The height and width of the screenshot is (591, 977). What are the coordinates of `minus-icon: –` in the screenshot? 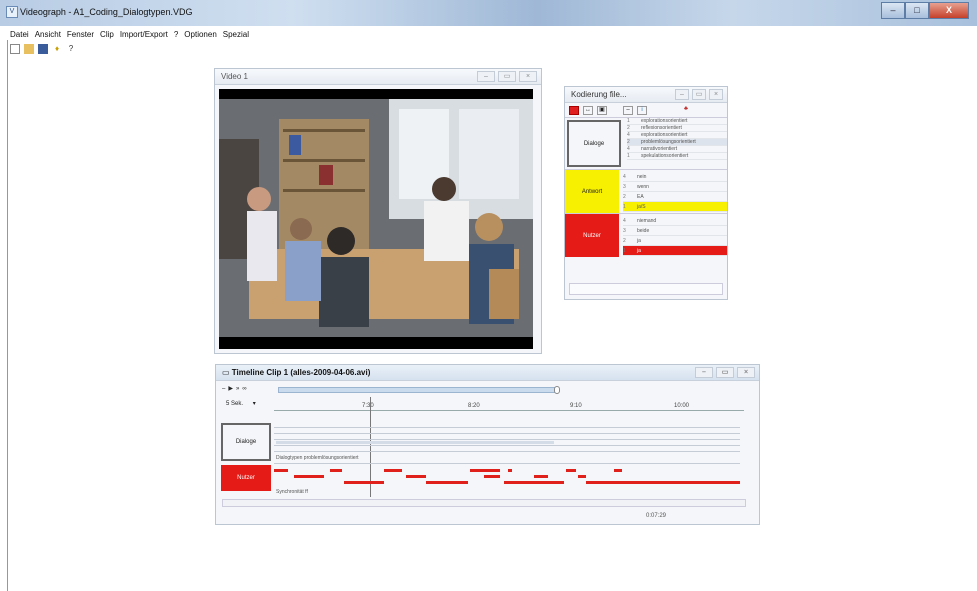 It's located at (628, 110).